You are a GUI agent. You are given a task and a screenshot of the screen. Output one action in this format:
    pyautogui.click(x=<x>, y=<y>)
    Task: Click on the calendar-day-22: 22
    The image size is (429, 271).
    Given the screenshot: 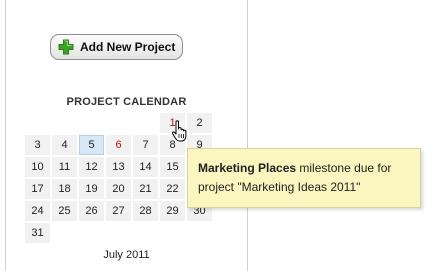 What is the action you would take?
    pyautogui.click(x=172, y=189)
    